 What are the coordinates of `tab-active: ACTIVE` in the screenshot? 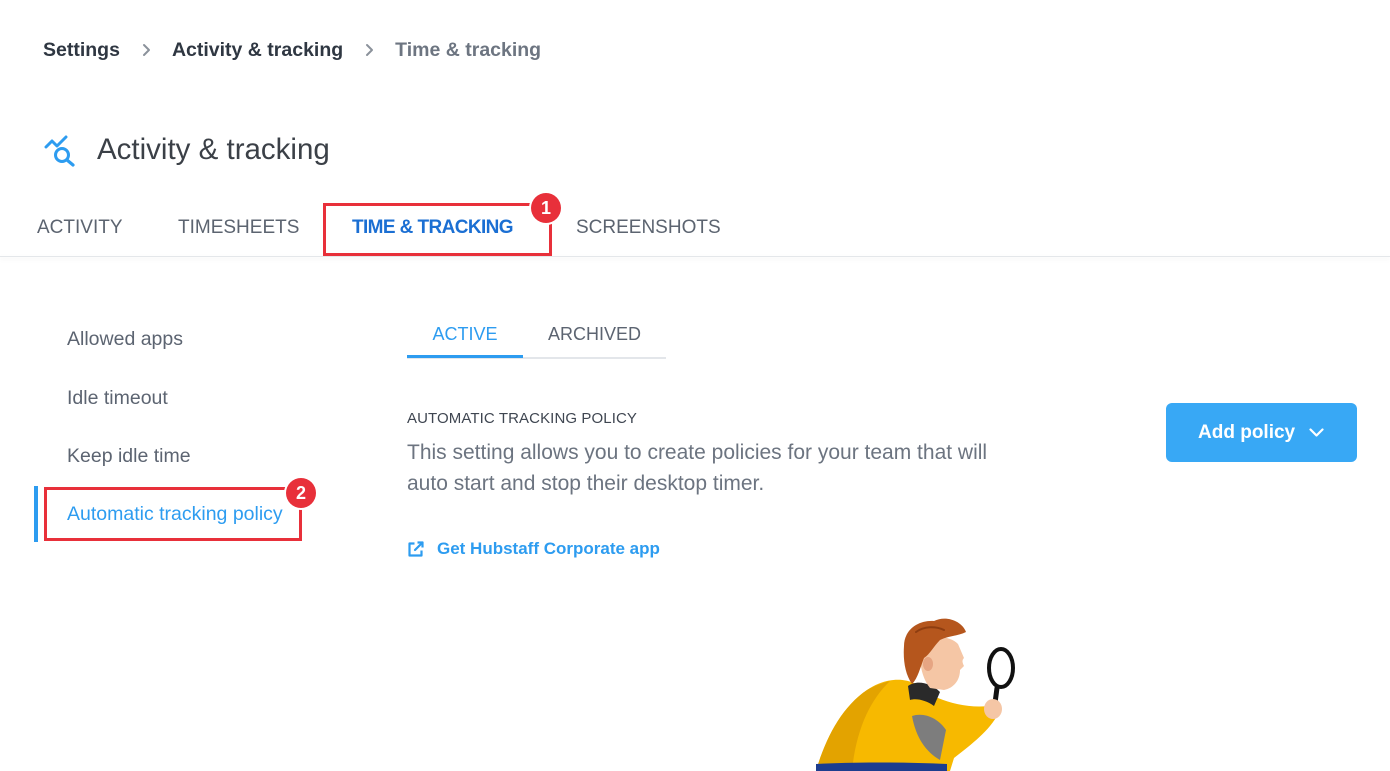 It's located at (465, 334).